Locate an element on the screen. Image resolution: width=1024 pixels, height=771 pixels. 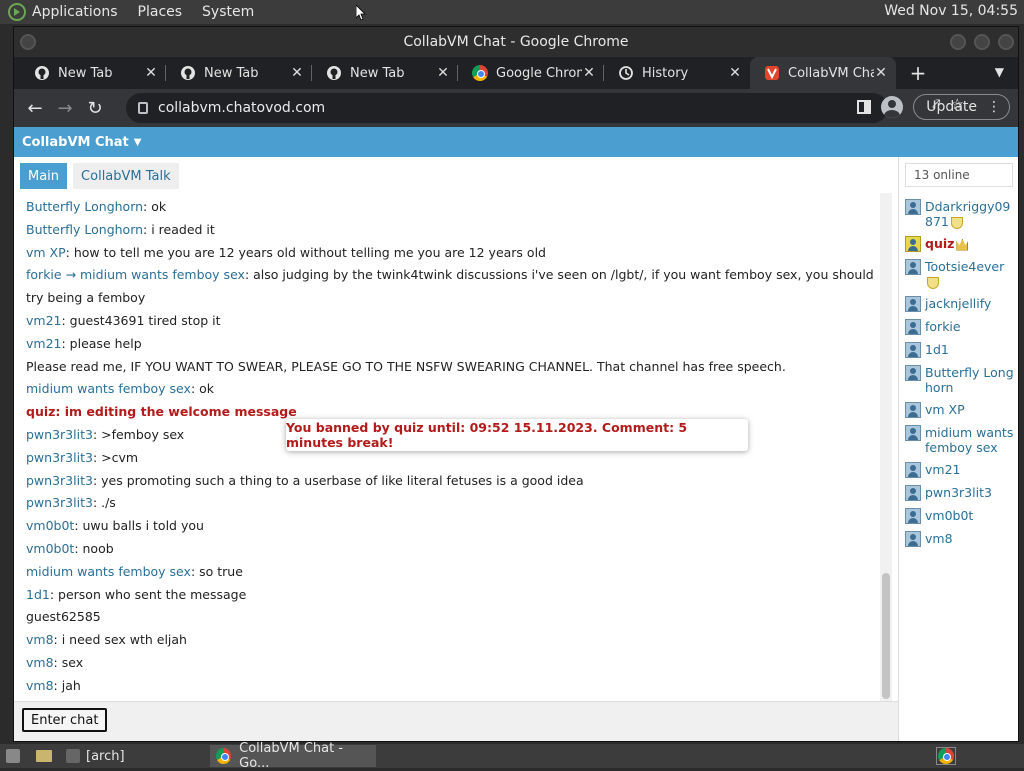
crown-icon is located at coordinates (962, 244).